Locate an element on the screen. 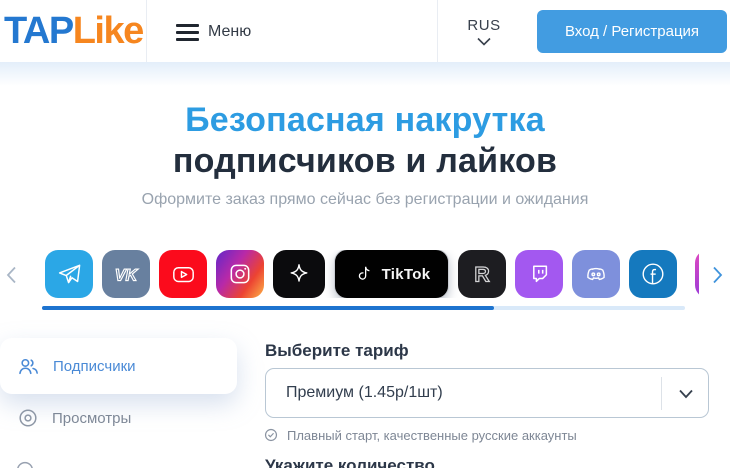  network-discord-icon is located at coordinates (596, 274).